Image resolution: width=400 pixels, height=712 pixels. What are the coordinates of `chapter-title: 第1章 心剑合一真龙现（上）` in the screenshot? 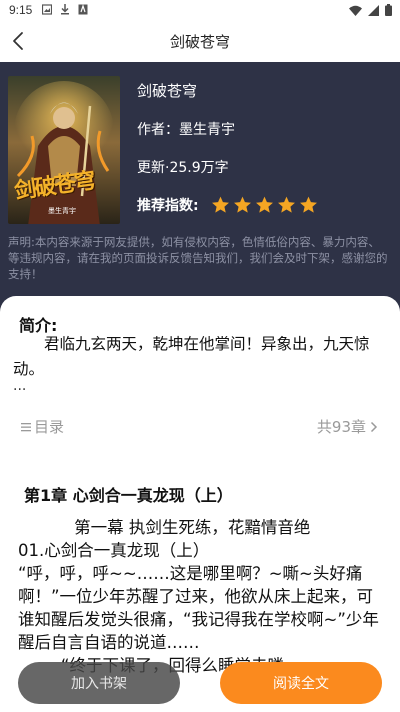 It's located at (128, 495).